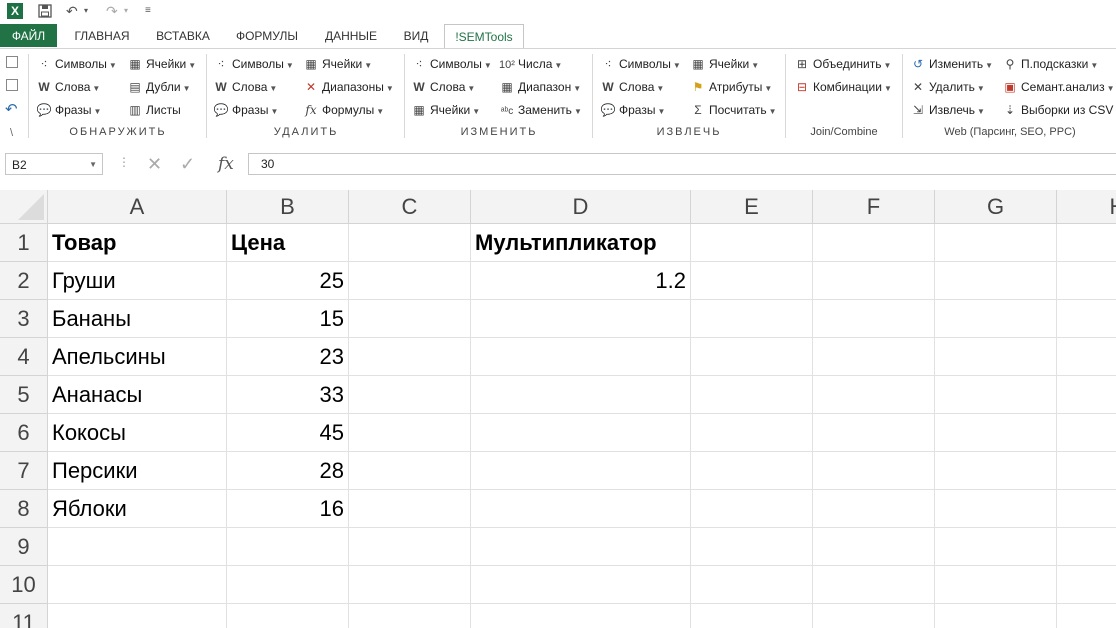 The image size is (1116, 628). Describe the element at coordinates (288, 585) in the screenshot. I see `cell-b10` at that location.